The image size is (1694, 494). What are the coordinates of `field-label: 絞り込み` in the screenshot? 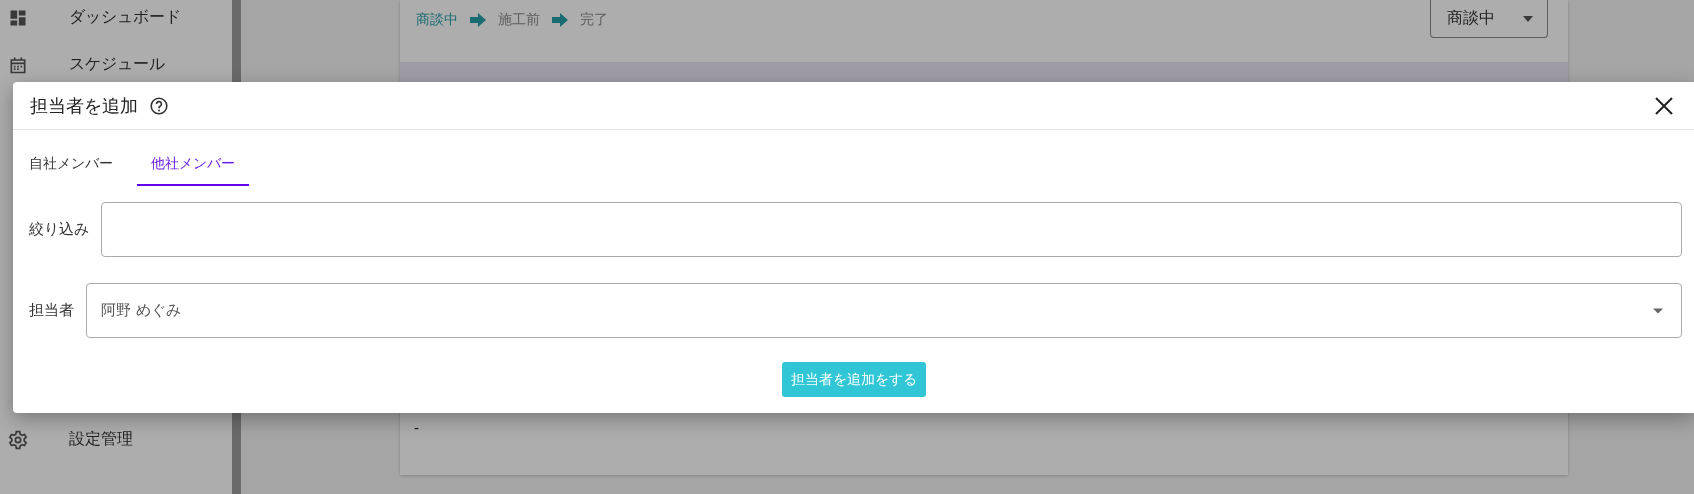 It's located at (59, 229).